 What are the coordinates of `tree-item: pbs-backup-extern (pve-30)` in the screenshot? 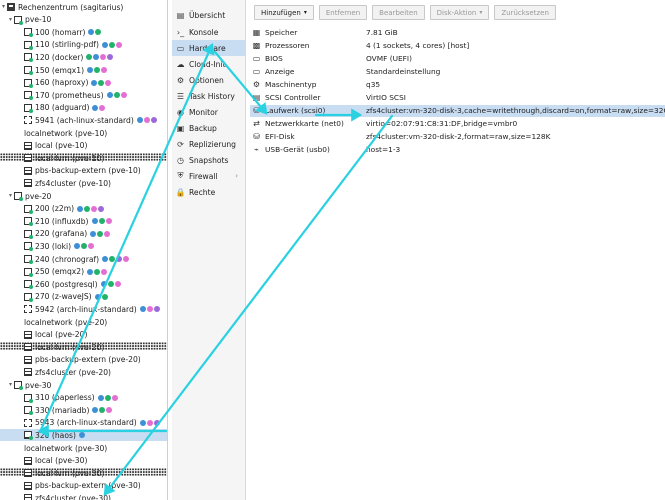 It's located at (83, 486).